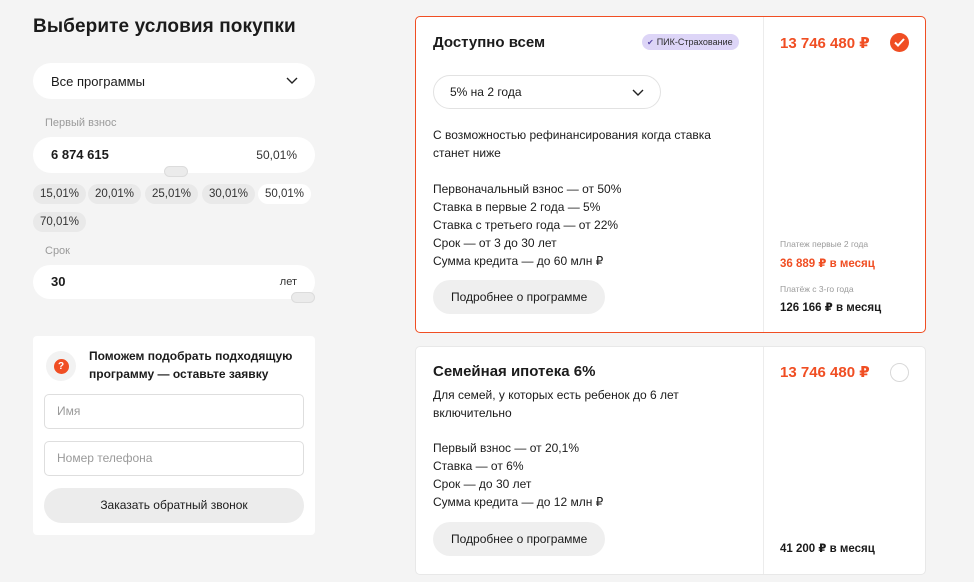 The height and width of the screenshot is (582, 974). What do you see at coordinates (172, 194) in the screenshot?
I see `down-payment-chip: 25,01%` at bounding box center [172, 194].